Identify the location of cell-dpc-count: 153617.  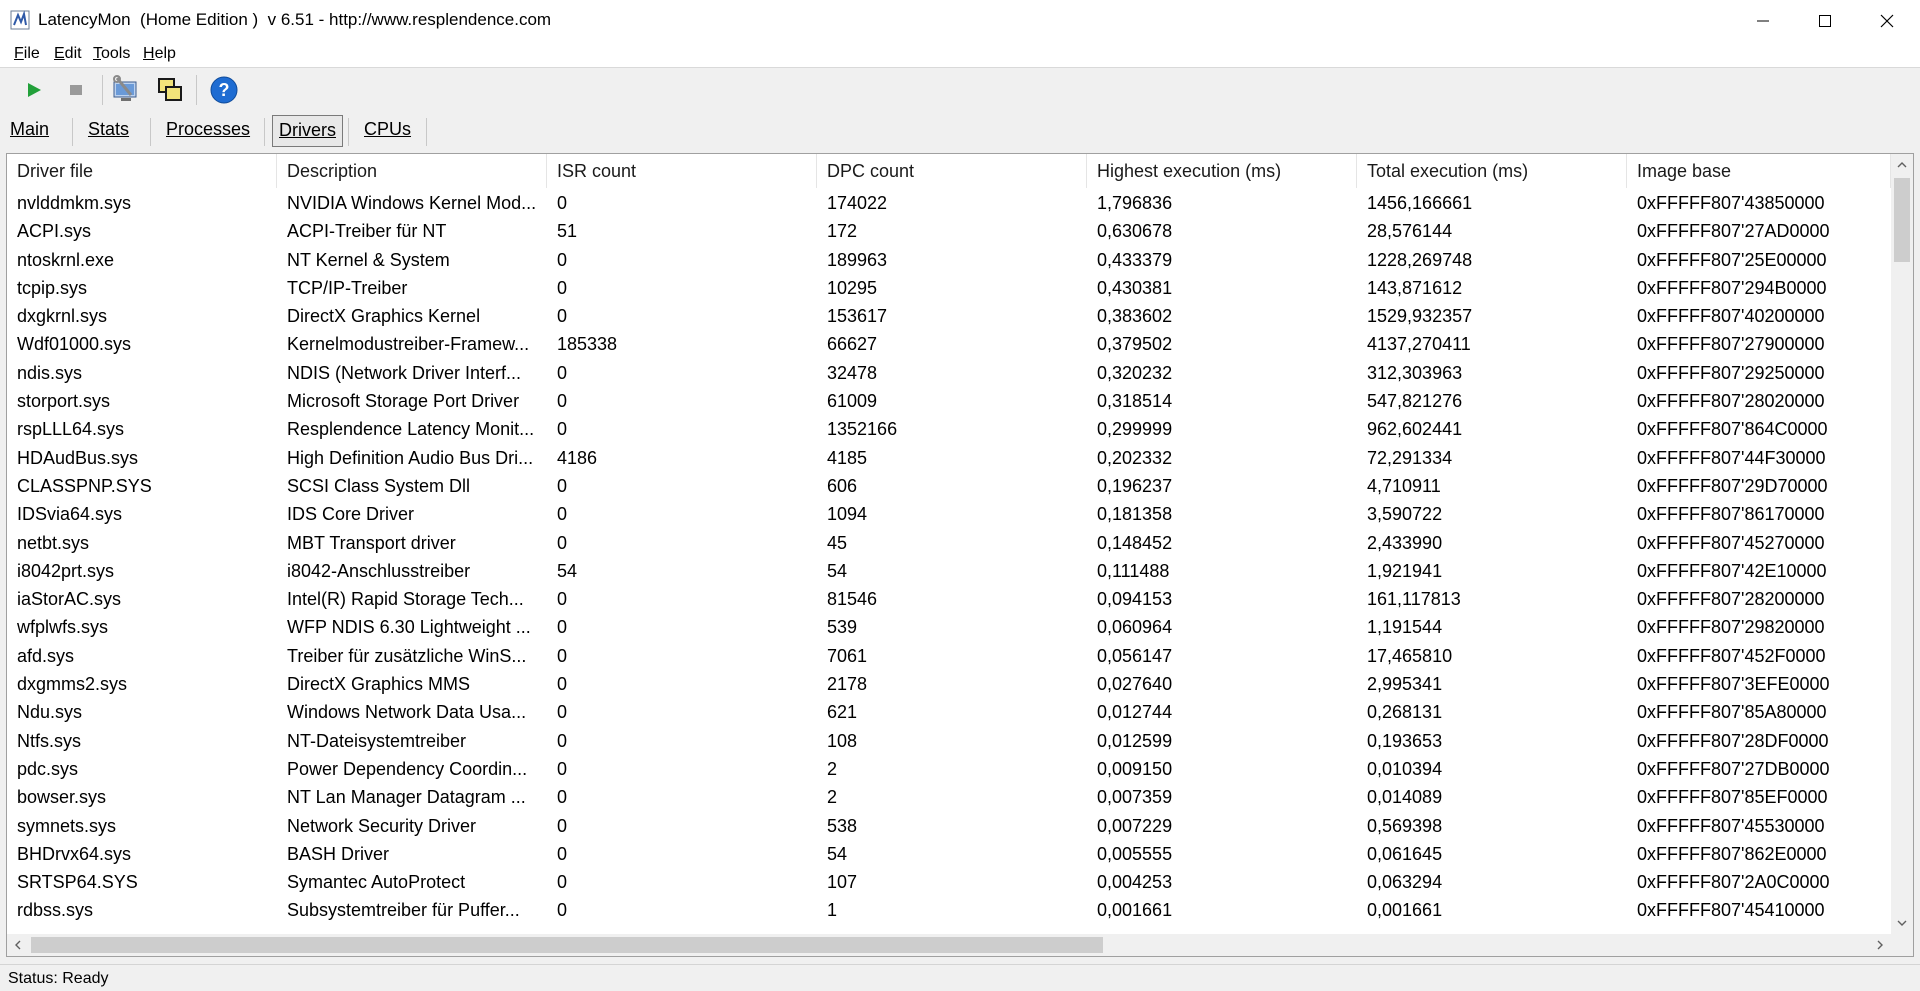
(857, 316).